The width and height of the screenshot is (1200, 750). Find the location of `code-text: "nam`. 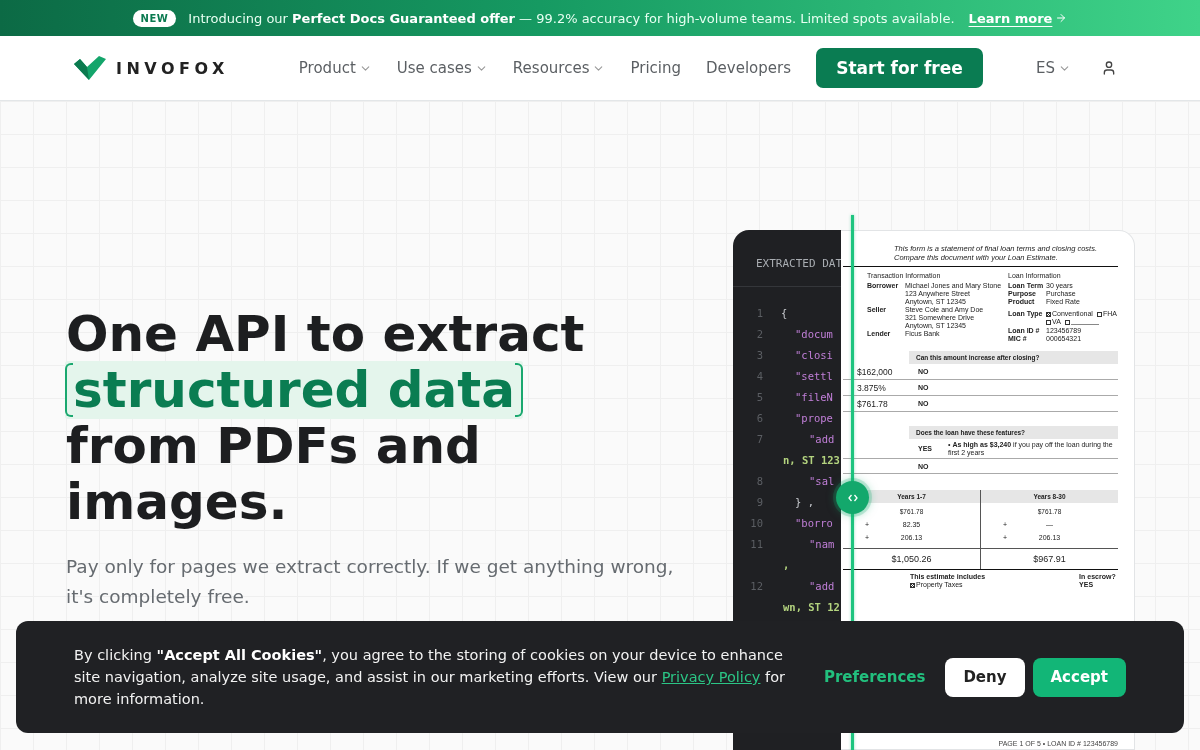

code-text: "nam is located at coordinates (822, 544).